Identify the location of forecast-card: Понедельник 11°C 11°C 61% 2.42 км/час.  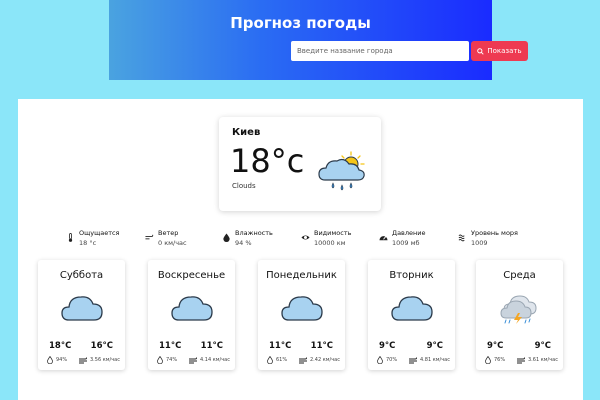
(301, 315).